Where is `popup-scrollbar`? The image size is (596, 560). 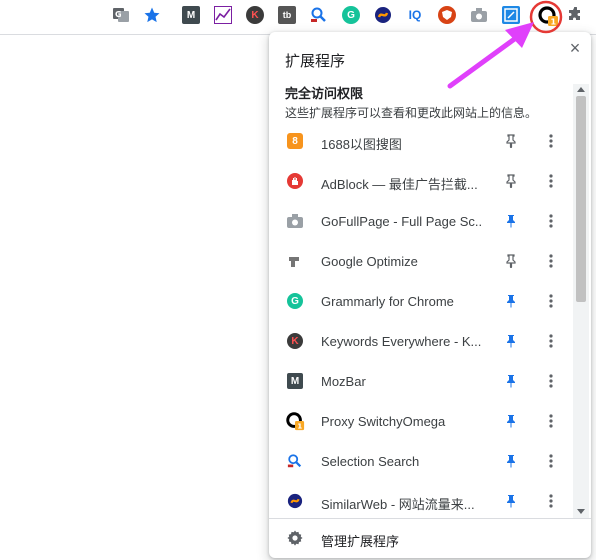 popup-scrollbar is located at coordinates (581, 301).